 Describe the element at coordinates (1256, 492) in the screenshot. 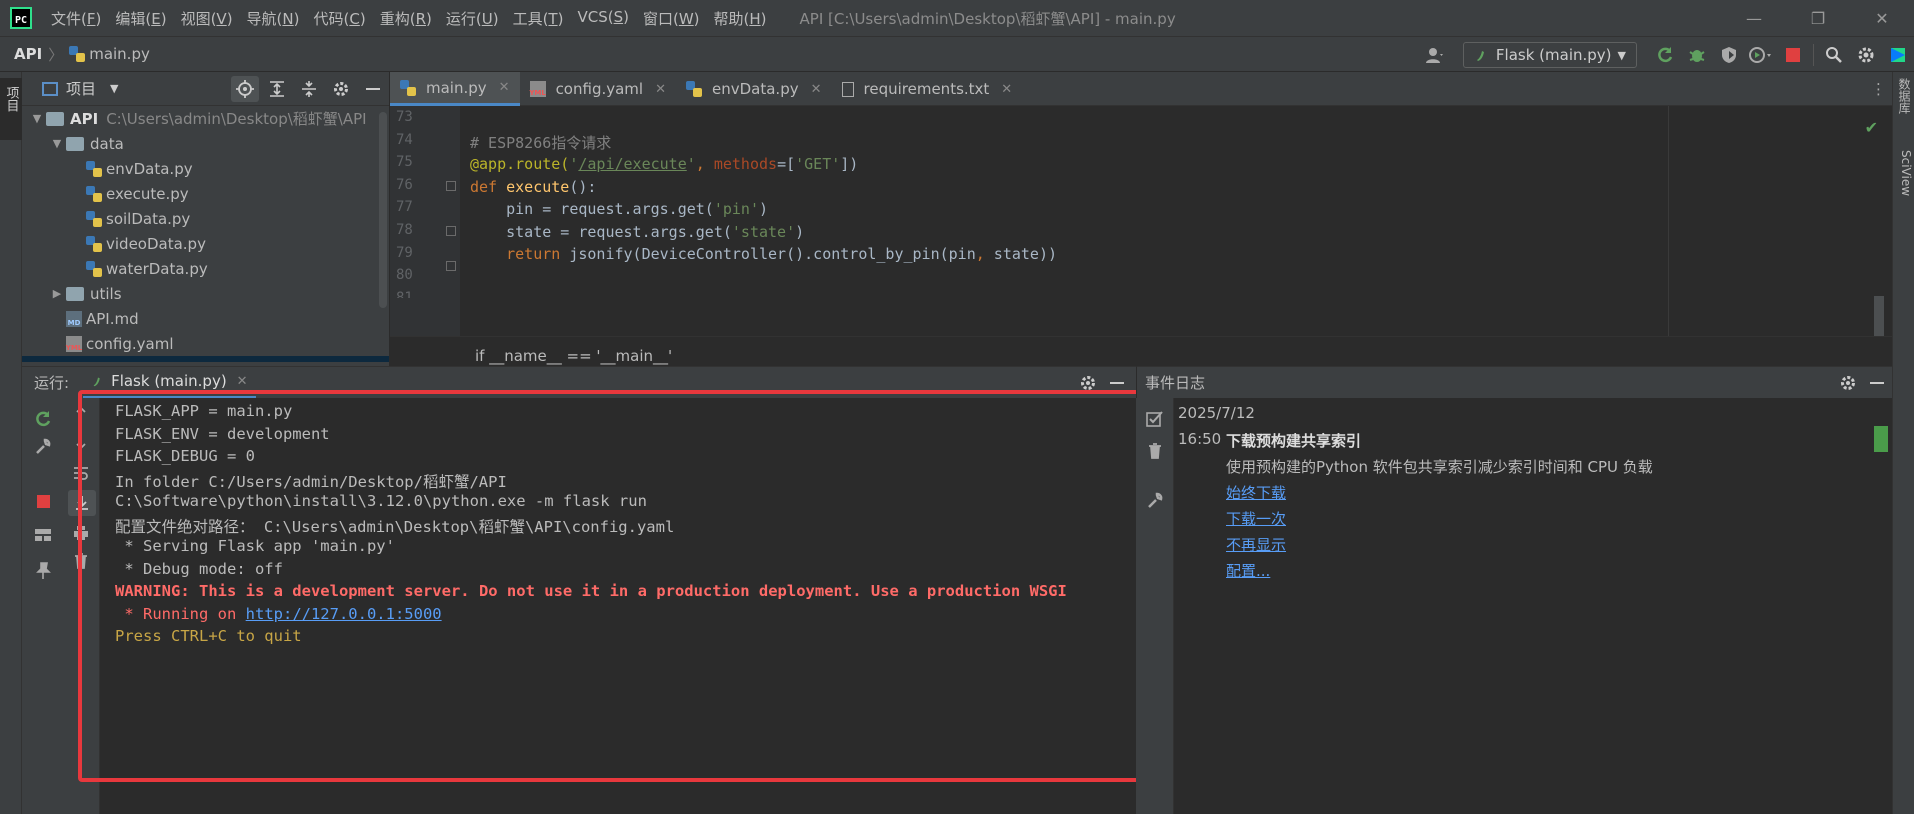

I see `always-download-link: 始终下载` at that location.